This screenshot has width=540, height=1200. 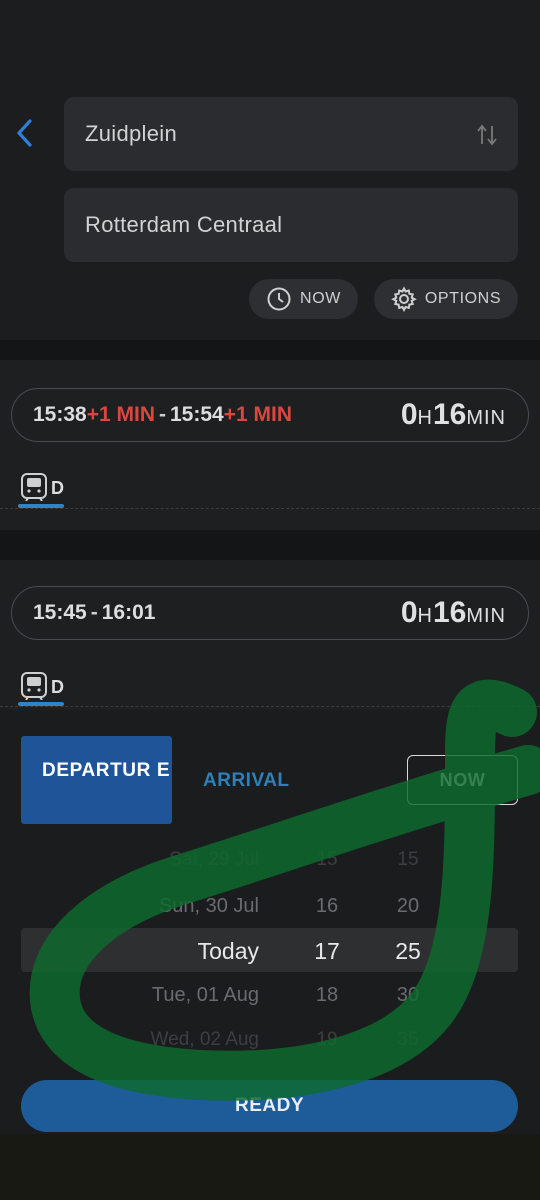 What do you see at coordinates (197, 414) in the screenshot?
I see `arrive-time: 15:54` at bounding box center [197, 414].